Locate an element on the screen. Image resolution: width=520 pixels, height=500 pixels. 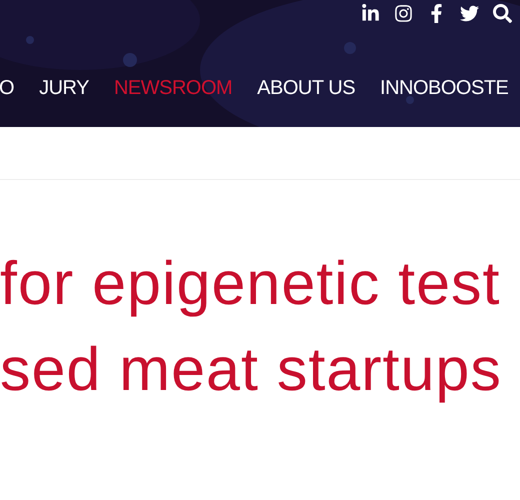
linkedin-icon is located at coordinates (370, 13).